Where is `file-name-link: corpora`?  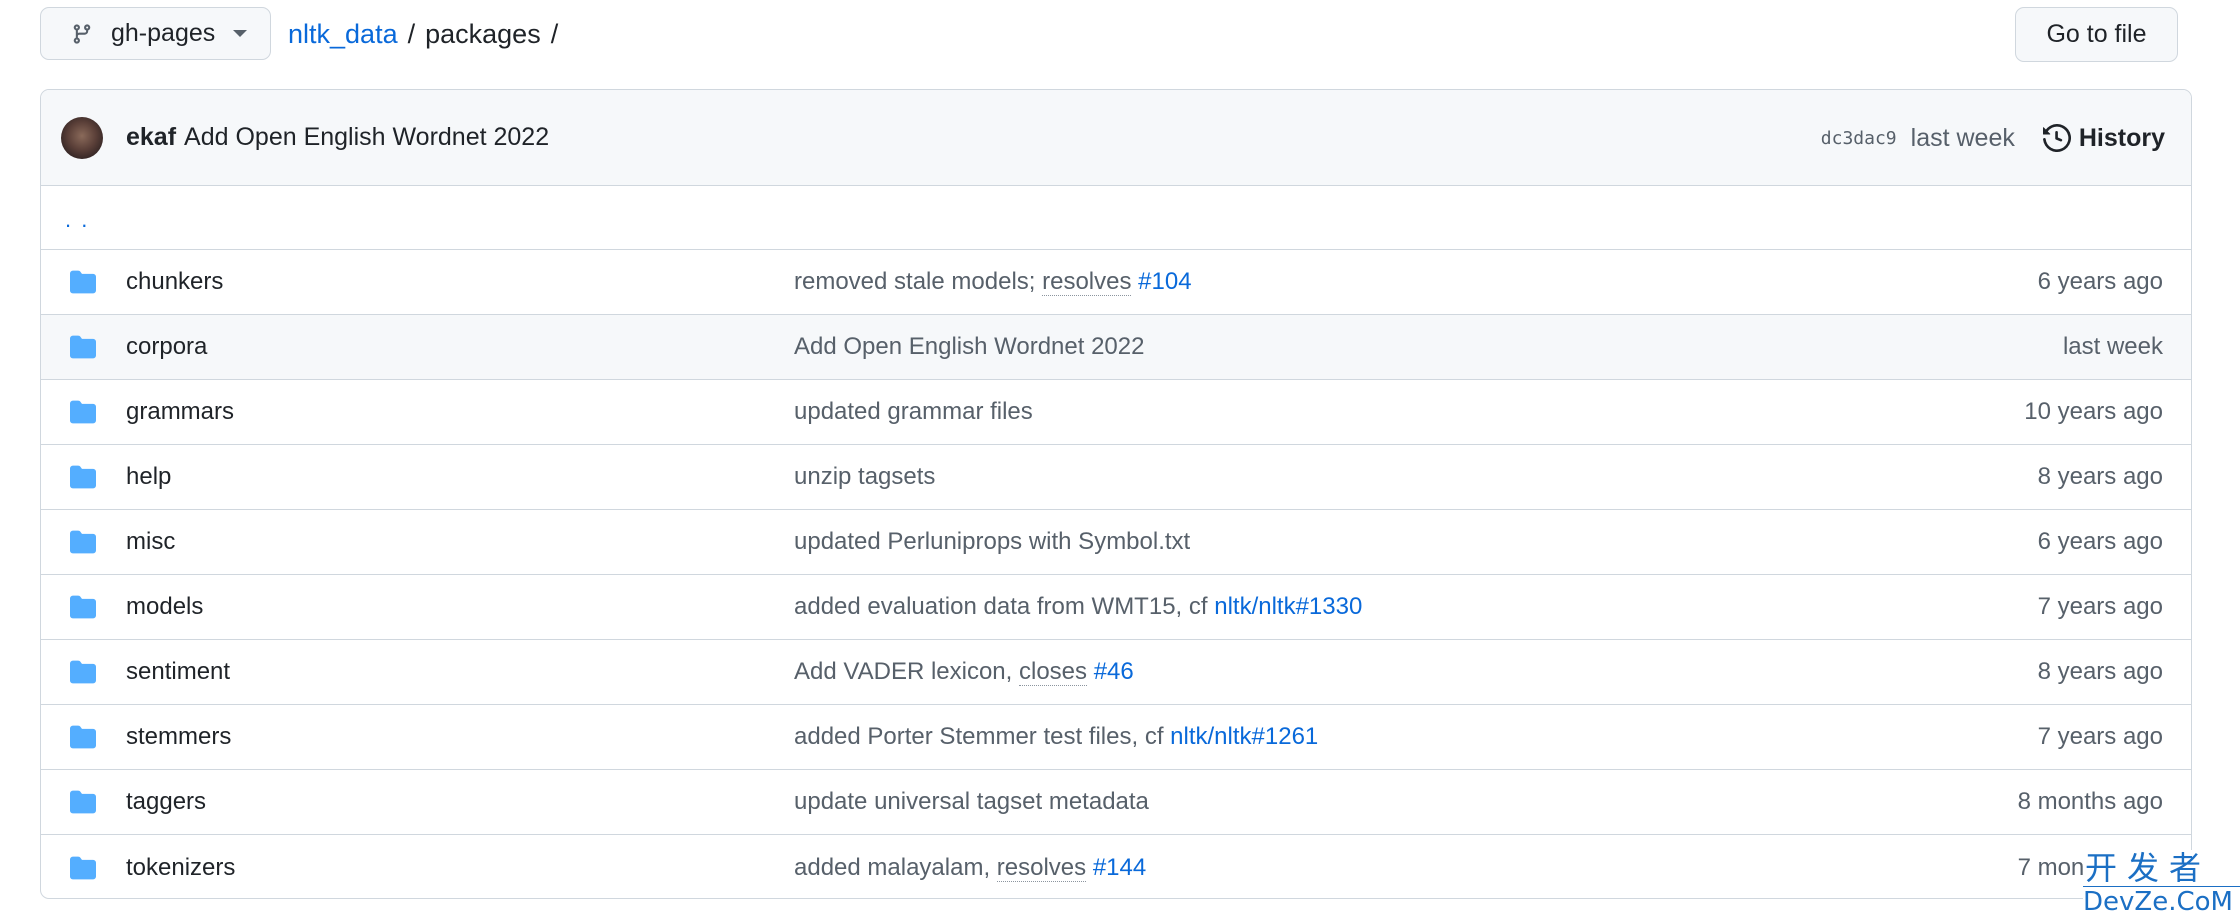
file-name-link: corpora is located at coordinates (166, 347).